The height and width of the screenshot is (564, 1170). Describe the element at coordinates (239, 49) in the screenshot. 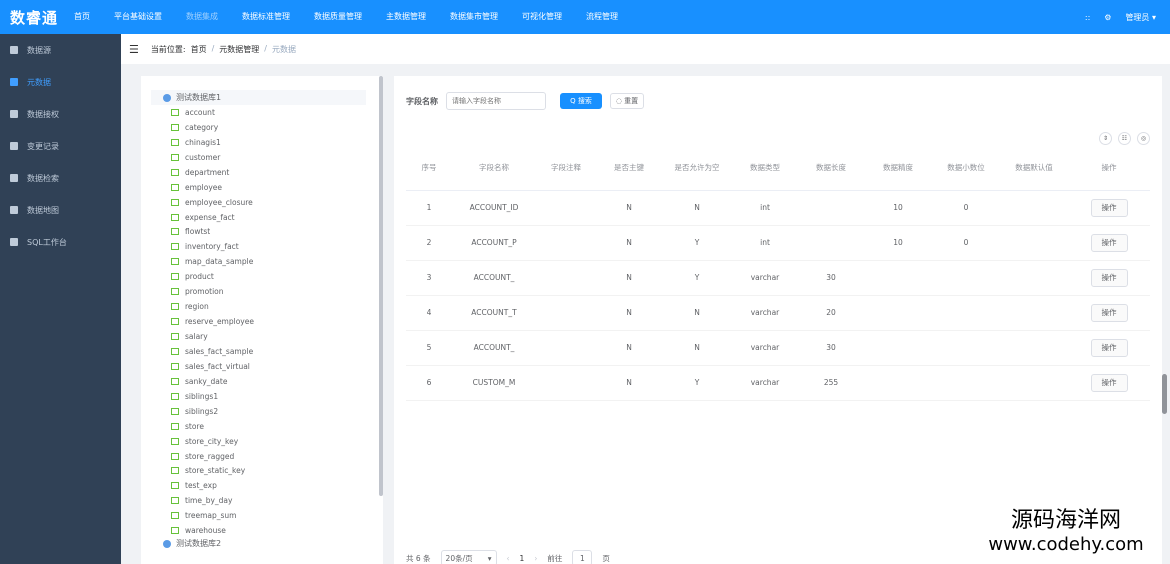

I see `breadcrumb-item-metadata-mgmt: 元数据管理` at that location.